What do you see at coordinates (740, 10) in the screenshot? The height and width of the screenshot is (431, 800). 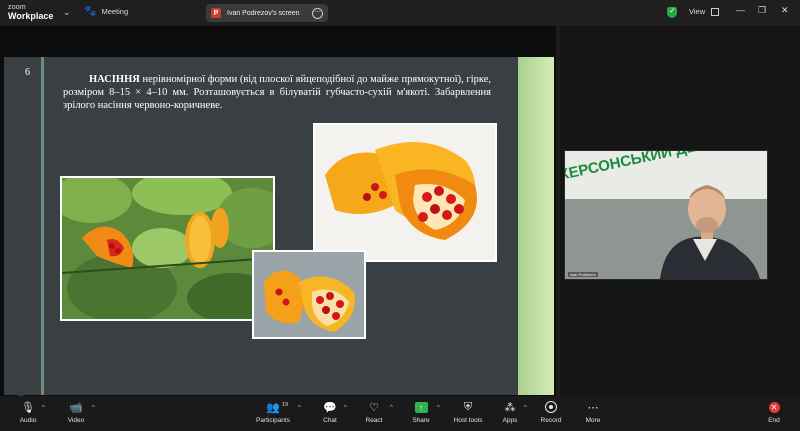 I see `minimize-icon: —` at bounding box center [740, 10].